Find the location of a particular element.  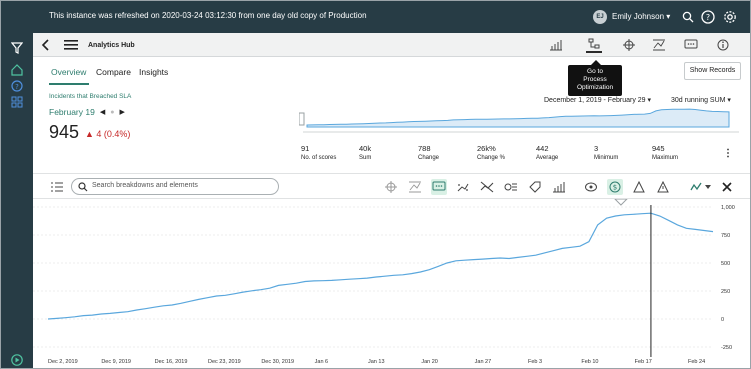

y-tick-label: 250 is located at coordinates (725, 292).